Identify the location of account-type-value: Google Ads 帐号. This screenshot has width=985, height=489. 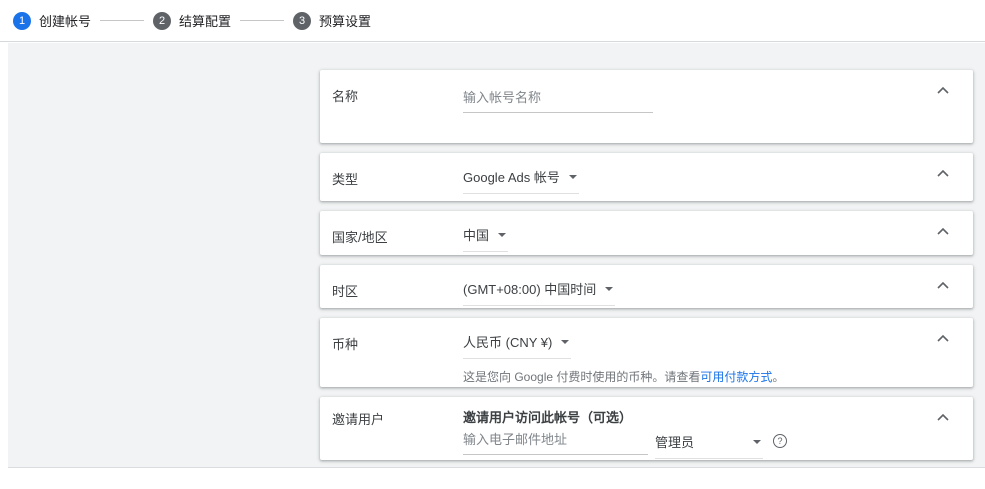
(511, 177).